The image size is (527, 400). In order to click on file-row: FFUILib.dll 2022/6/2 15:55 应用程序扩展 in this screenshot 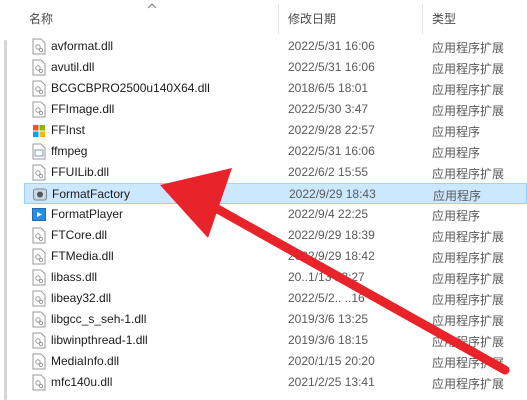, I will do `click(275, 172)`.